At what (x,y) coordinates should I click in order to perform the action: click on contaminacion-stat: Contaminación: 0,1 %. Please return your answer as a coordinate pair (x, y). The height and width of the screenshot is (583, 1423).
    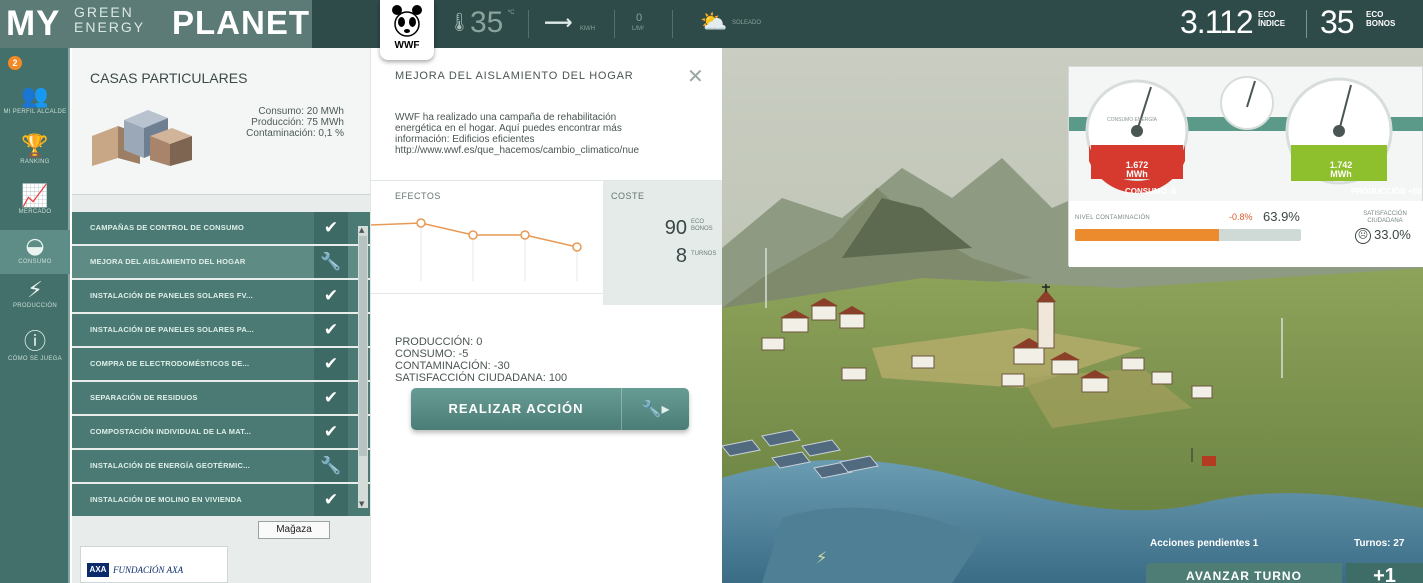
    Looking at the image, I should click on (295, 133).